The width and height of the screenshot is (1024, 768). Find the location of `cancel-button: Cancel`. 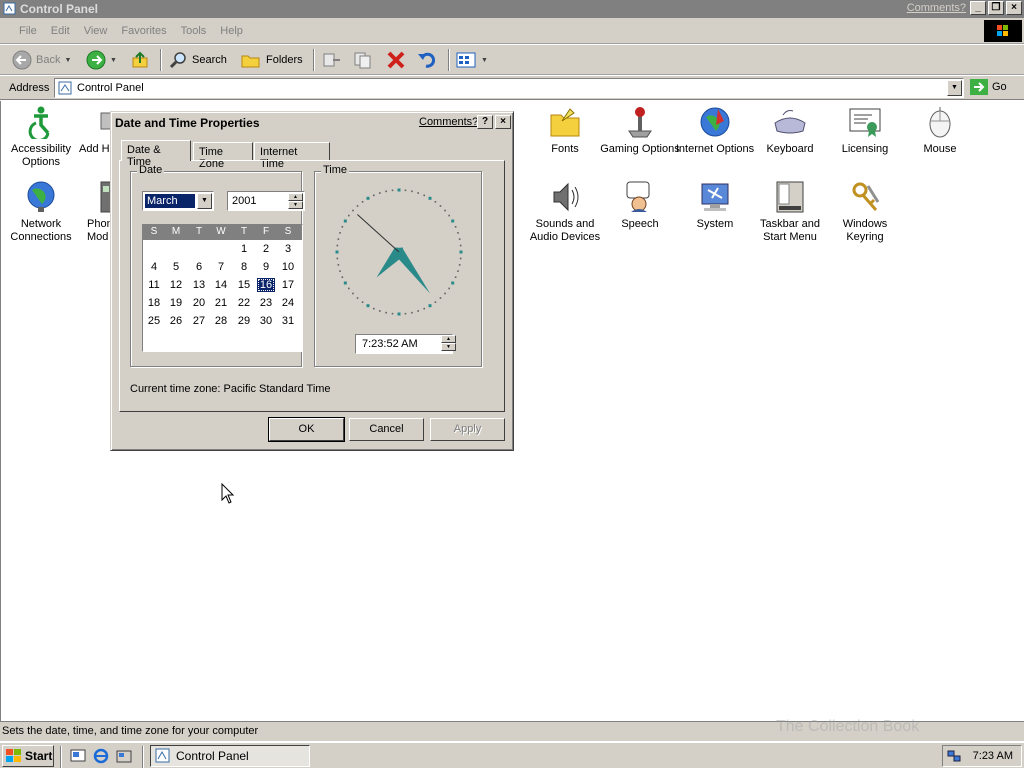

cancel-button: Cancel is located at coordinates (386, 429).